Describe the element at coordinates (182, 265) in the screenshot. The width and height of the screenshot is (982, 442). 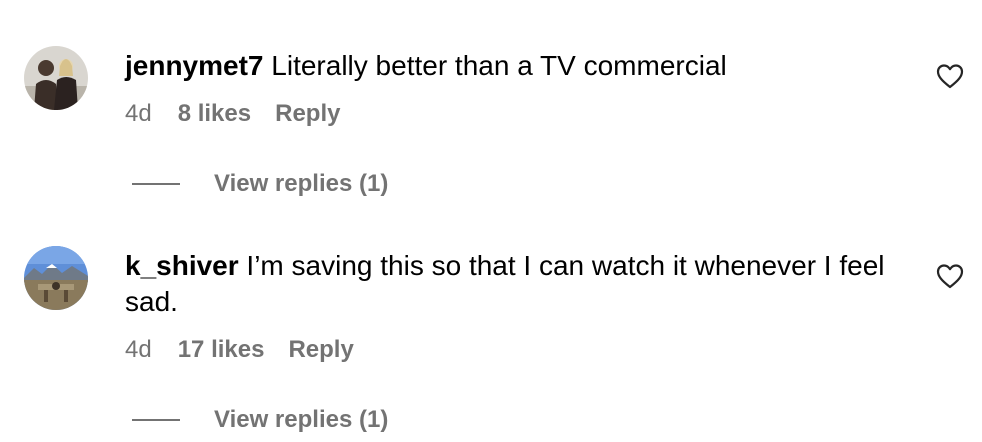
I see `comment-username: k_shiver` at that location.